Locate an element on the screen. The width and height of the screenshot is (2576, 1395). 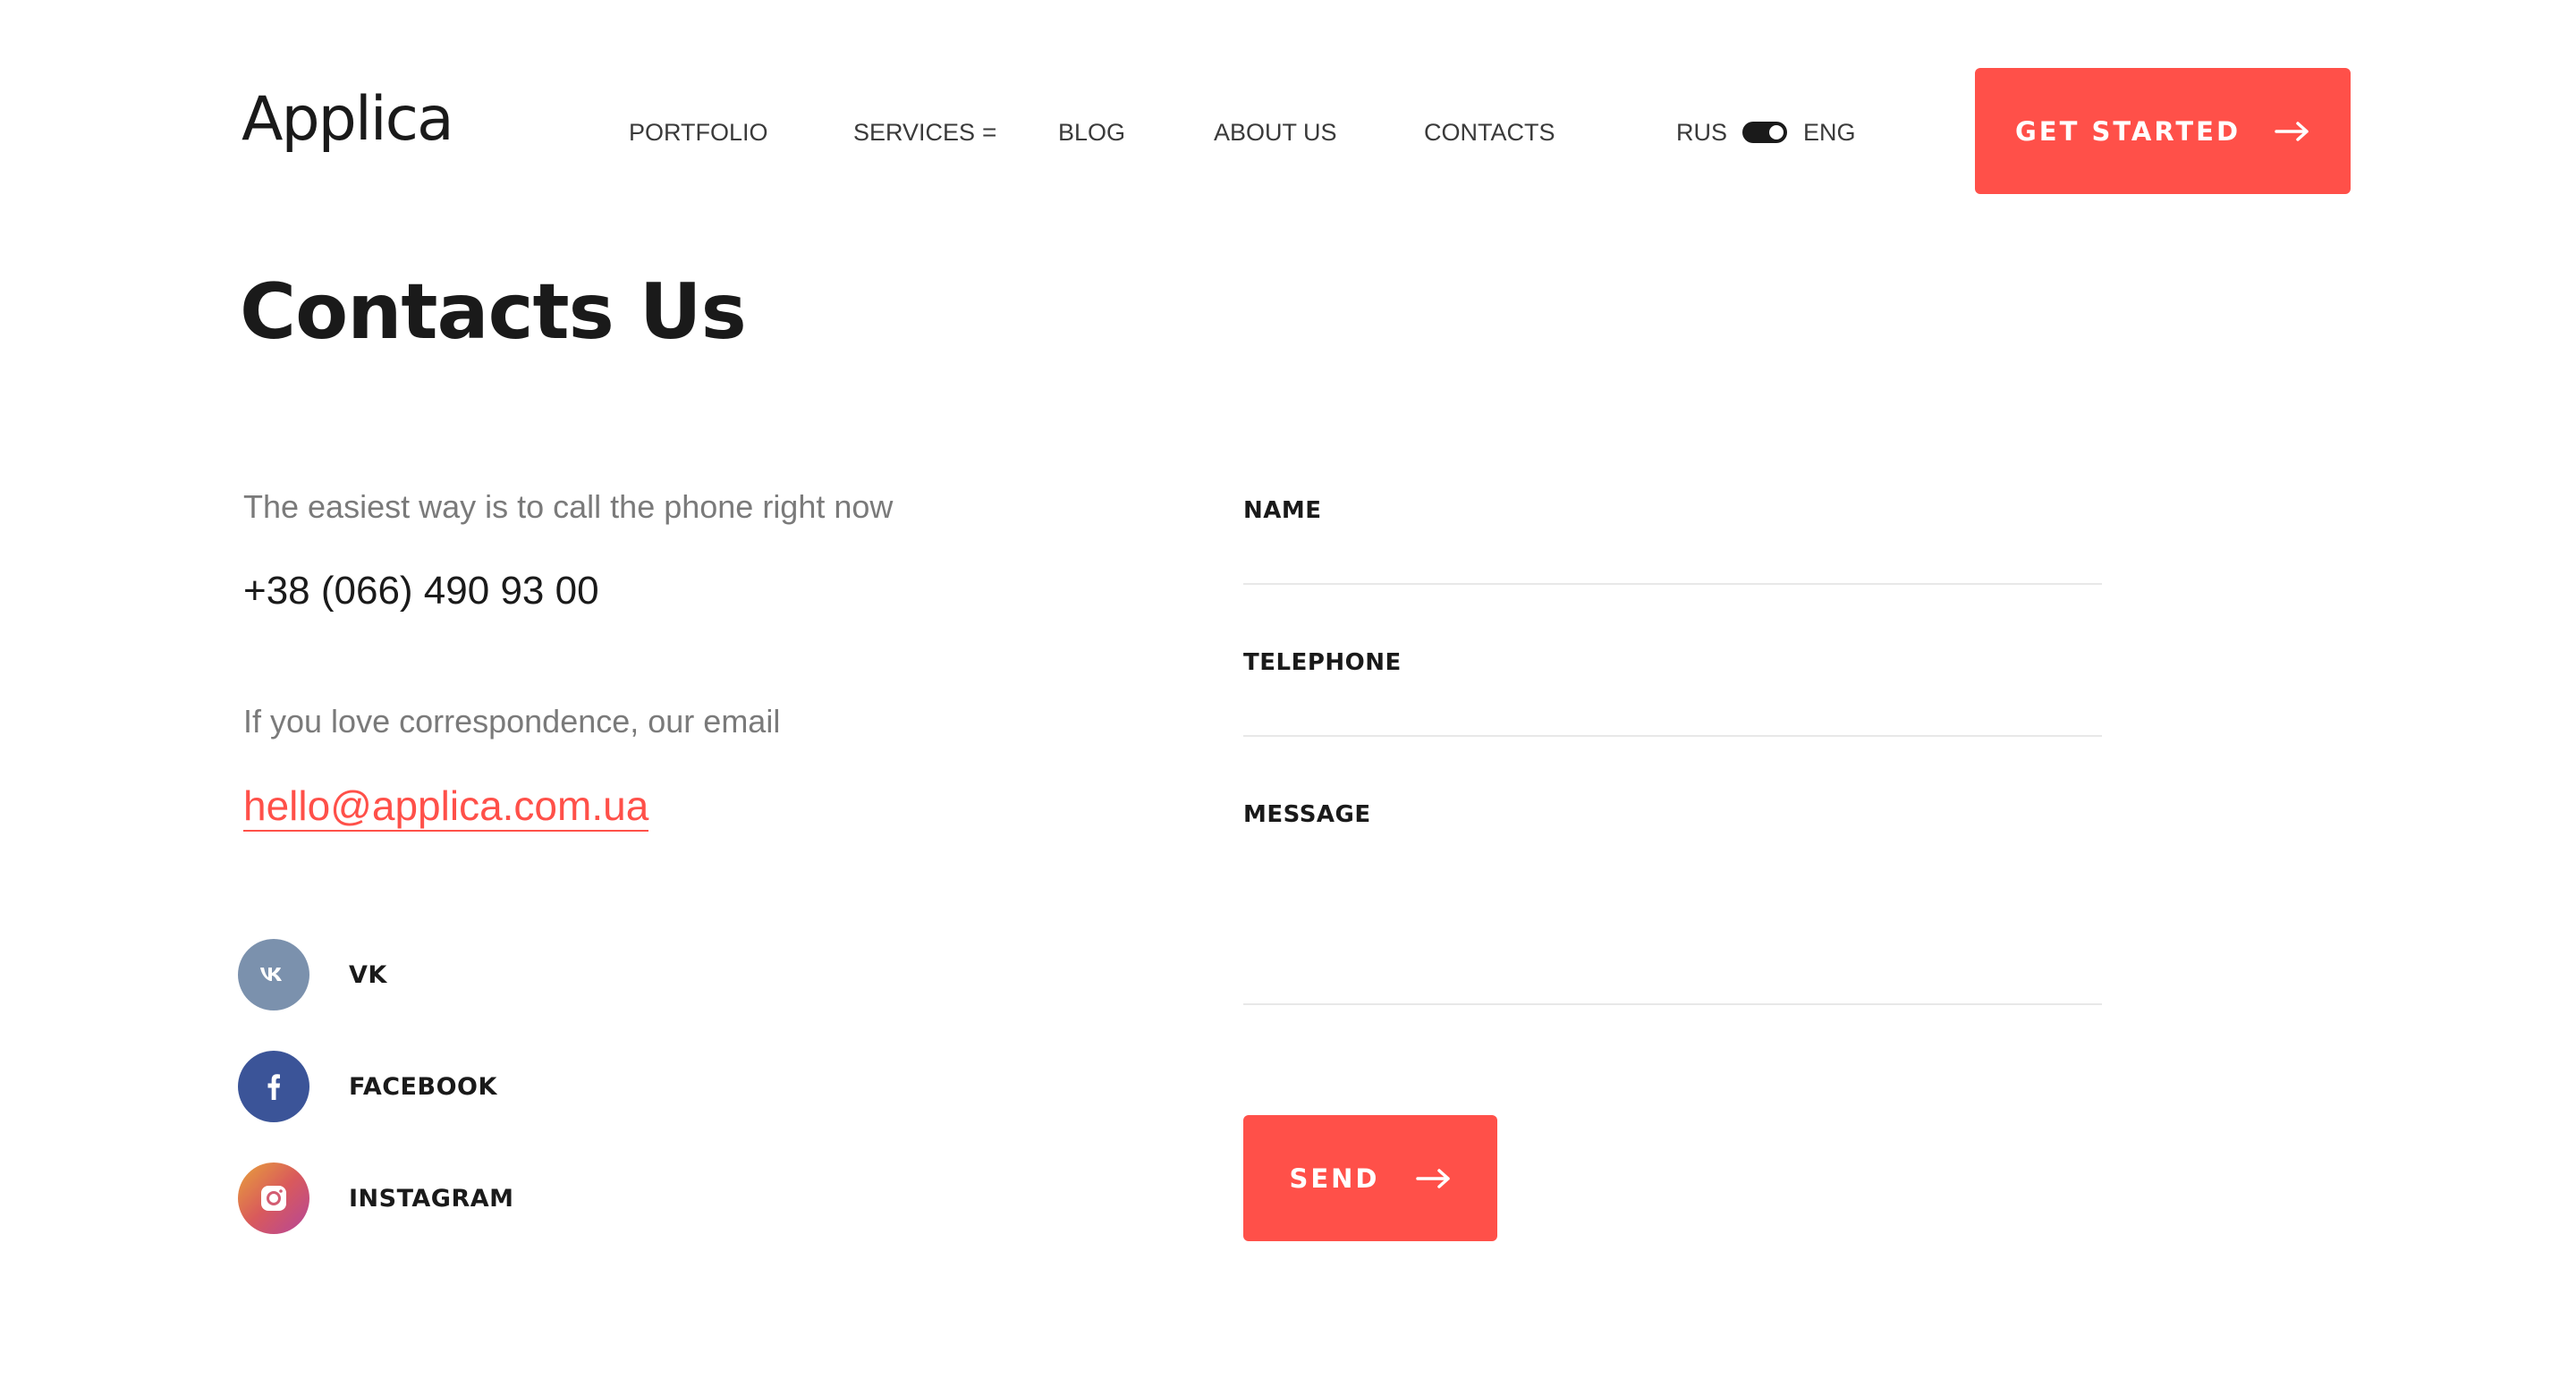
telephone-field: TELEPHONE is located at coordinates (1672, 693).